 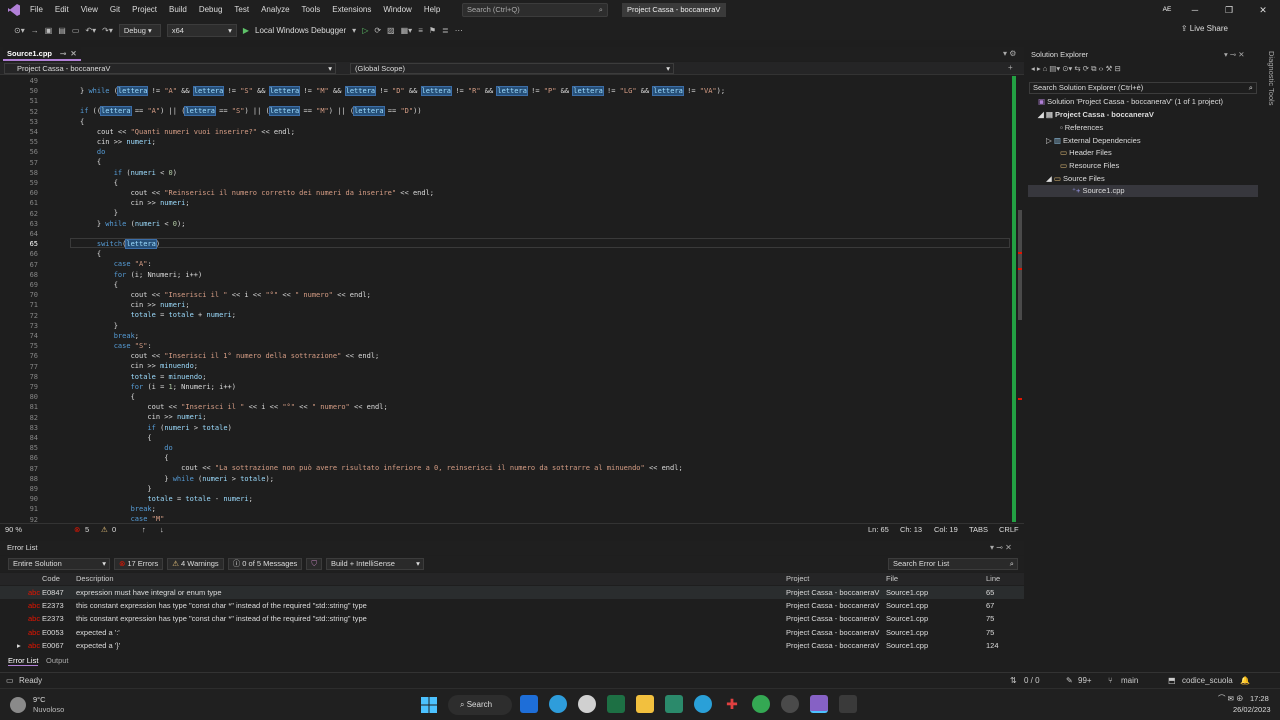 What do you see at coordinates (1263, 10) in the screenshot?
I see `close-icon: ✕` at bounding box center [1263, 10].